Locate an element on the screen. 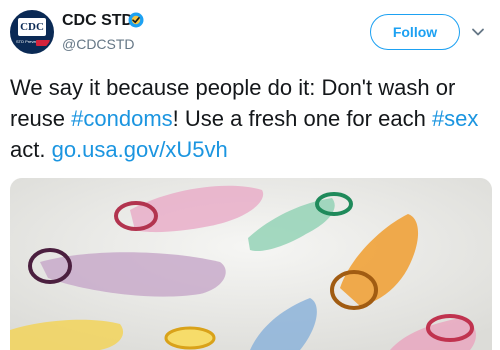 This screenshot has height=350, width=500. tweet-text-segment: act. is located at coordinates (31, 149).